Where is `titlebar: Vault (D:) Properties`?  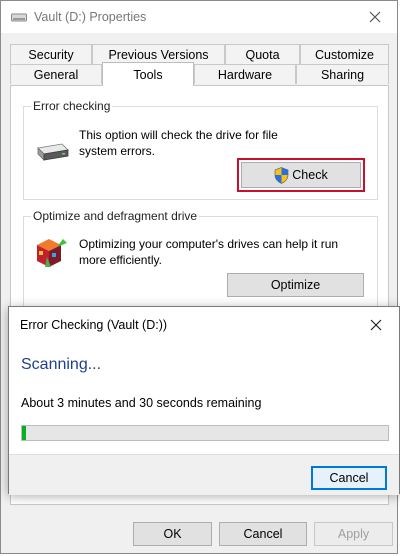 titlebar: Vault (D:) Properties is located at coordinates (199, 17).